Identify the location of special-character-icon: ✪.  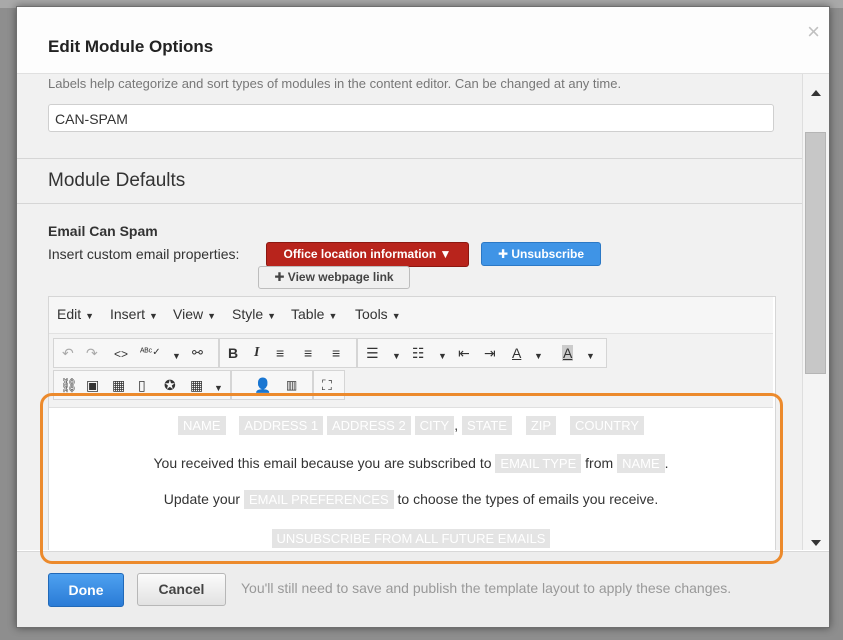
(170, 385).